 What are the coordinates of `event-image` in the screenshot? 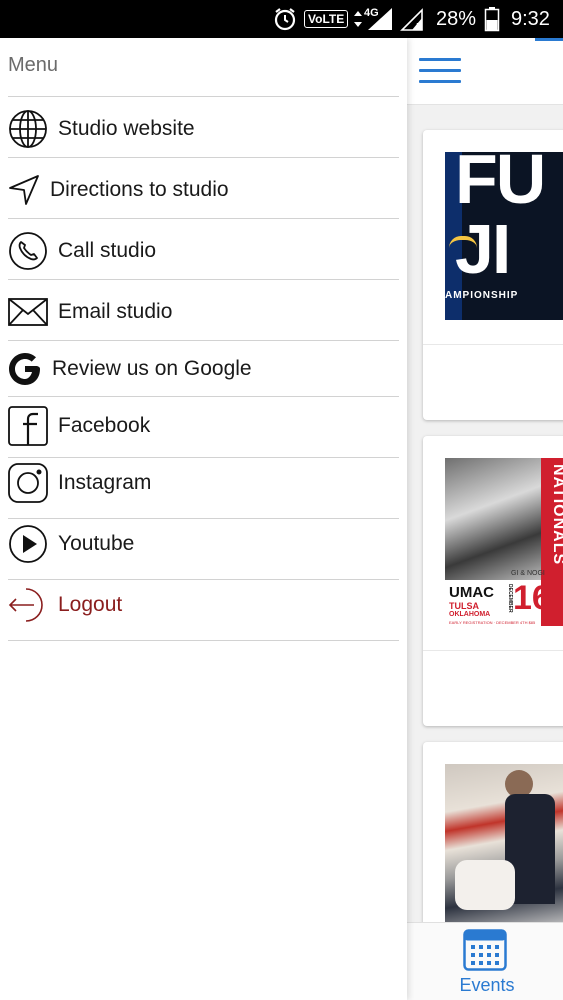 It's located at (504, 848).